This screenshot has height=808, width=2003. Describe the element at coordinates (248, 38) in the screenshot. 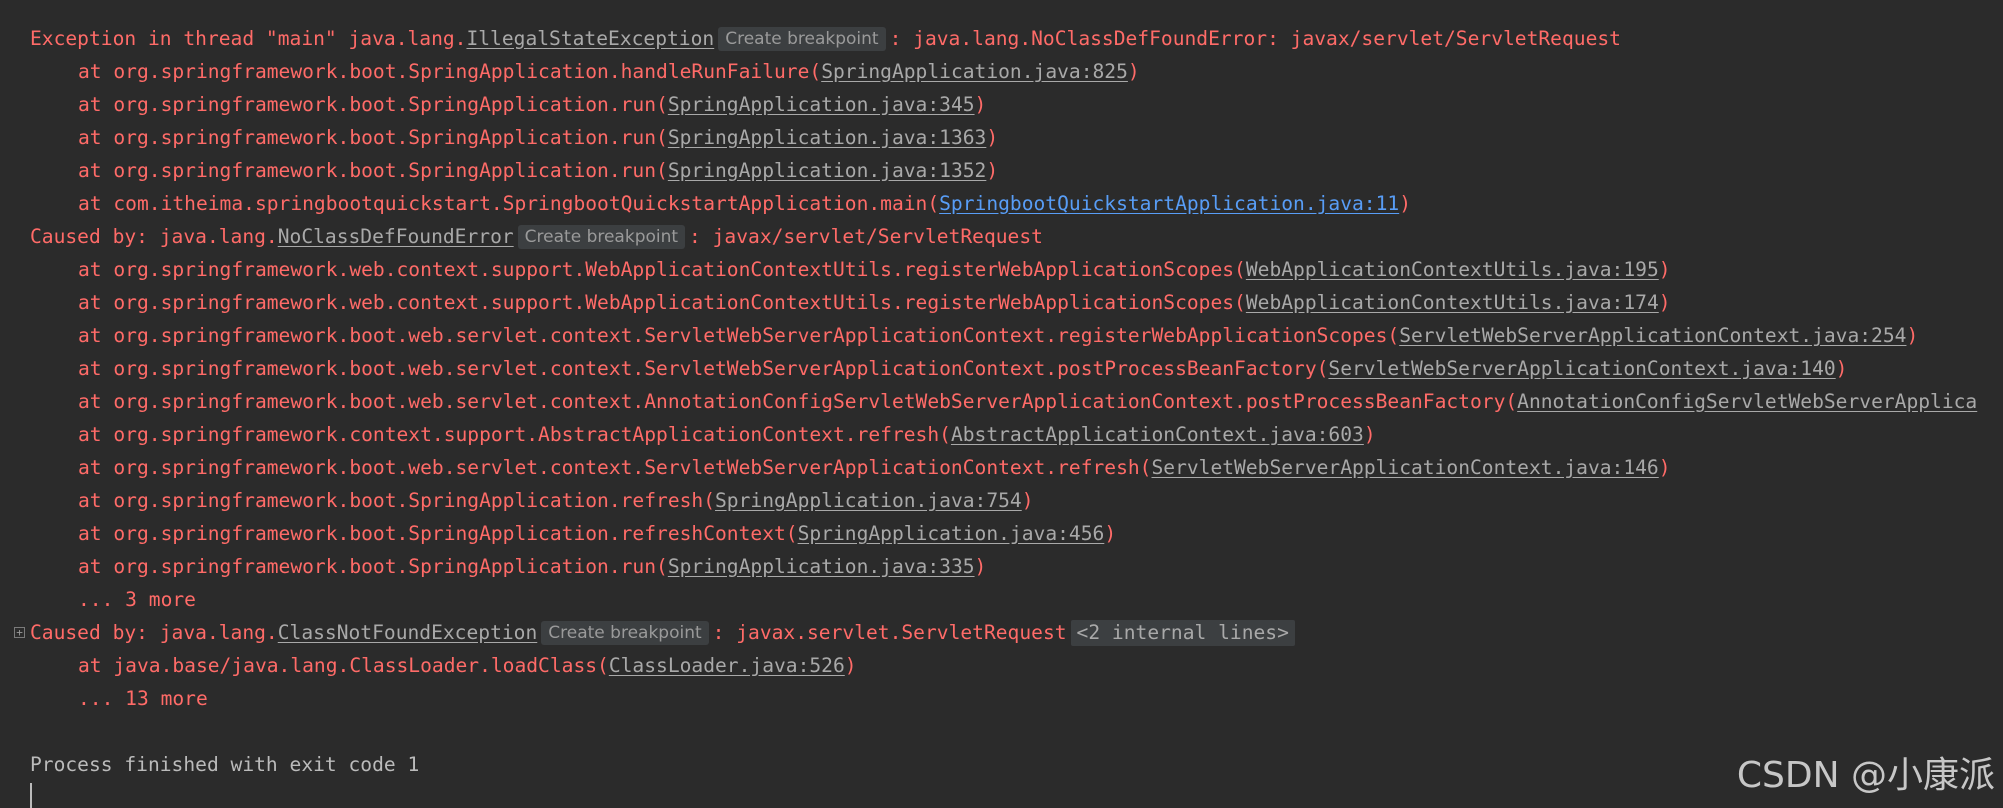

I see `exception-prefix: Exception in thread "main" java.lang.` at that location.